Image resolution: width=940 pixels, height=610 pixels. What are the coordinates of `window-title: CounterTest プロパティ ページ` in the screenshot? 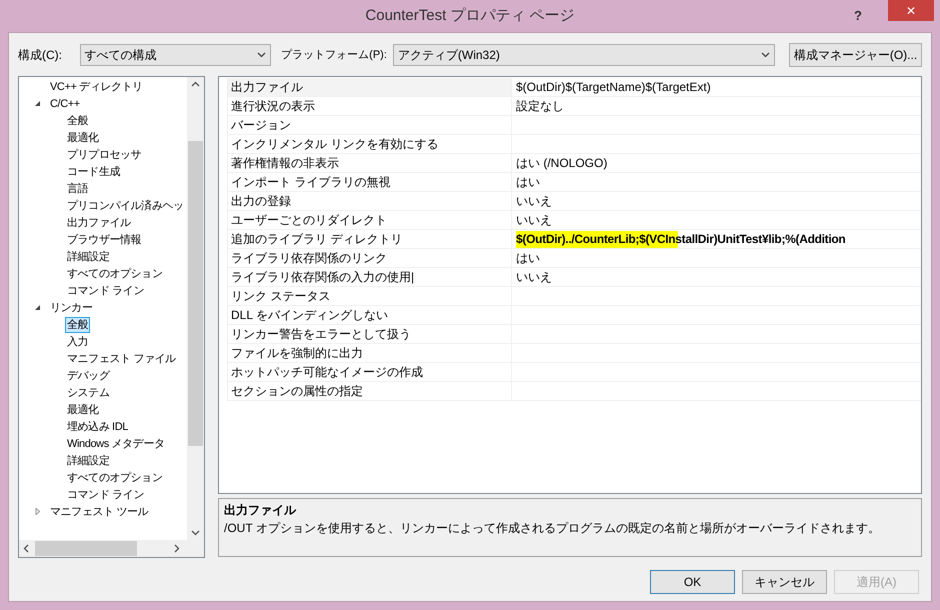 It's located at (470, 16).